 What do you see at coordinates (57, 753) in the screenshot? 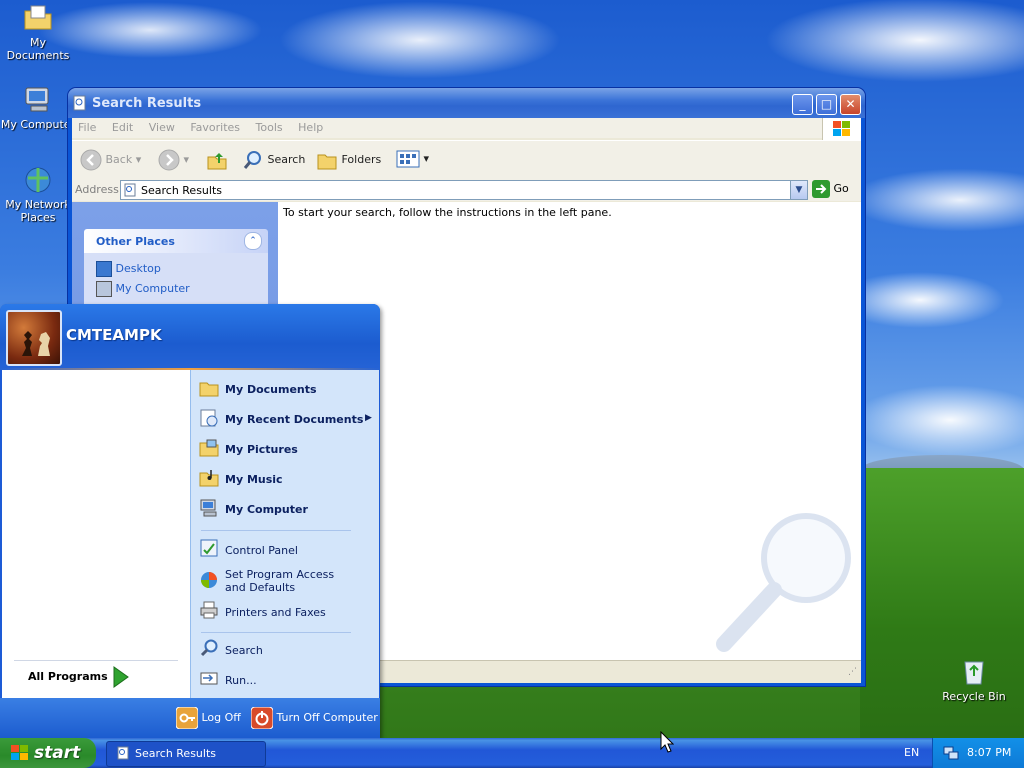
I see `start-label: start` at bounding box center [57, 753].